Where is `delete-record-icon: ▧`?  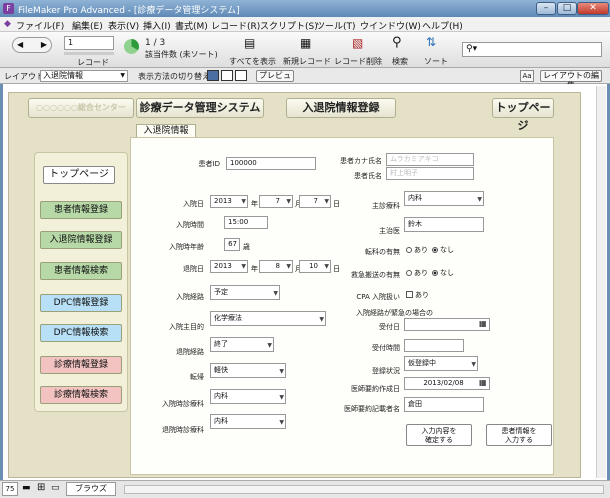 delete-record-icon: ▧ is located at coordinates (357, 43).